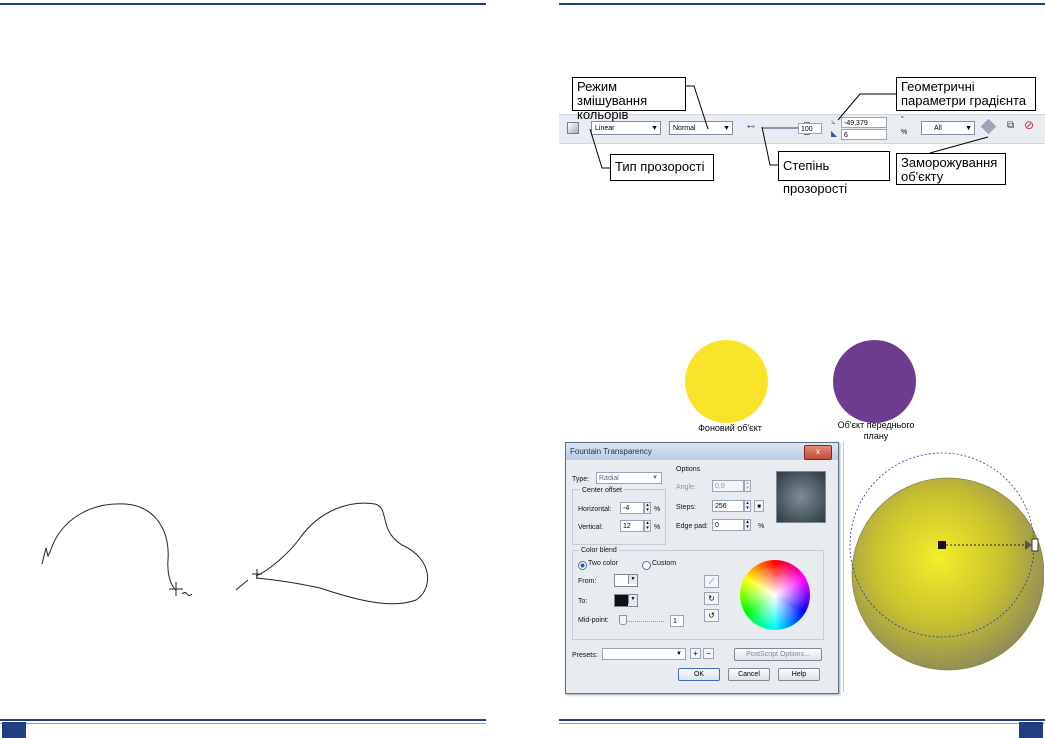 The height and width of the screenshot is (738, 1045). Describe the element at coordinates (692, 526) in the screenshot. I see `edge-pad-label: Edge pad:` at that location.